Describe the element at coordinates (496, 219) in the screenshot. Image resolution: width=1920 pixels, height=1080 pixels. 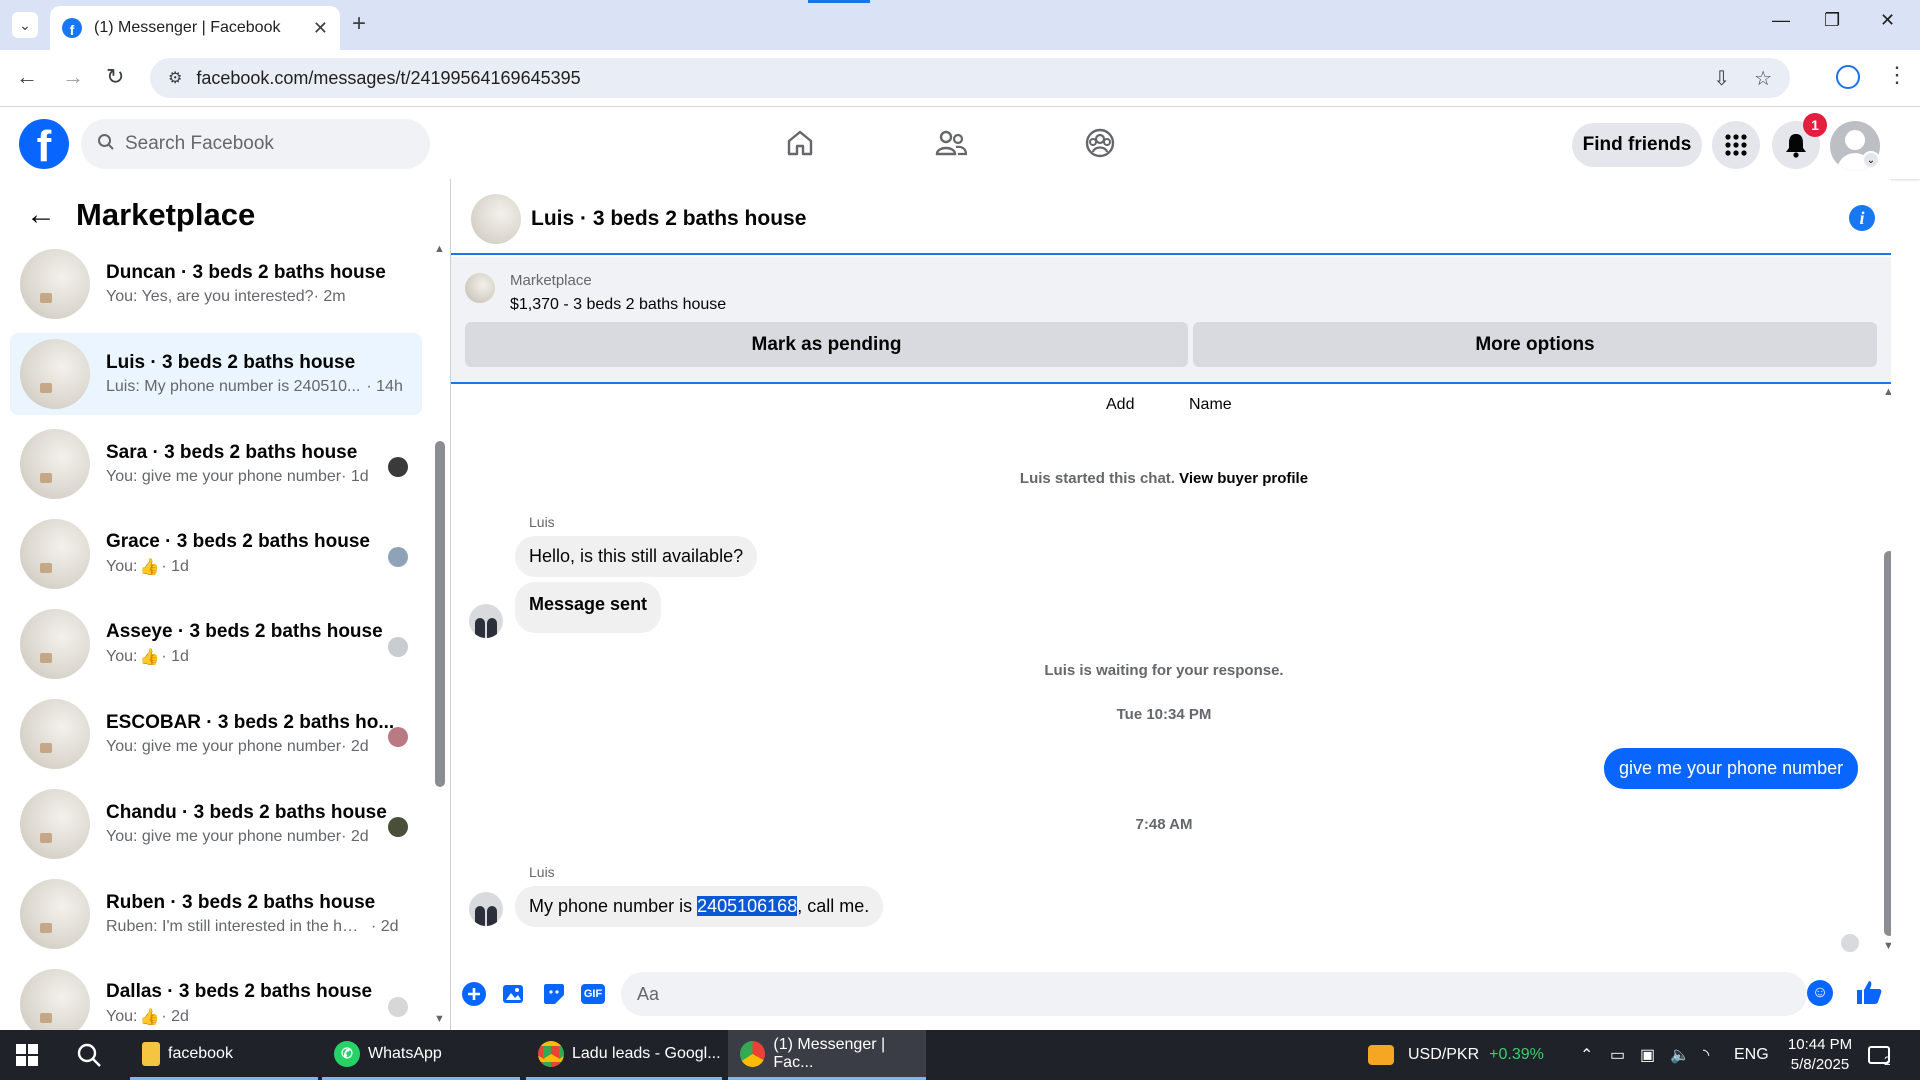
I see `chat-listing-thumbnail` at that location.